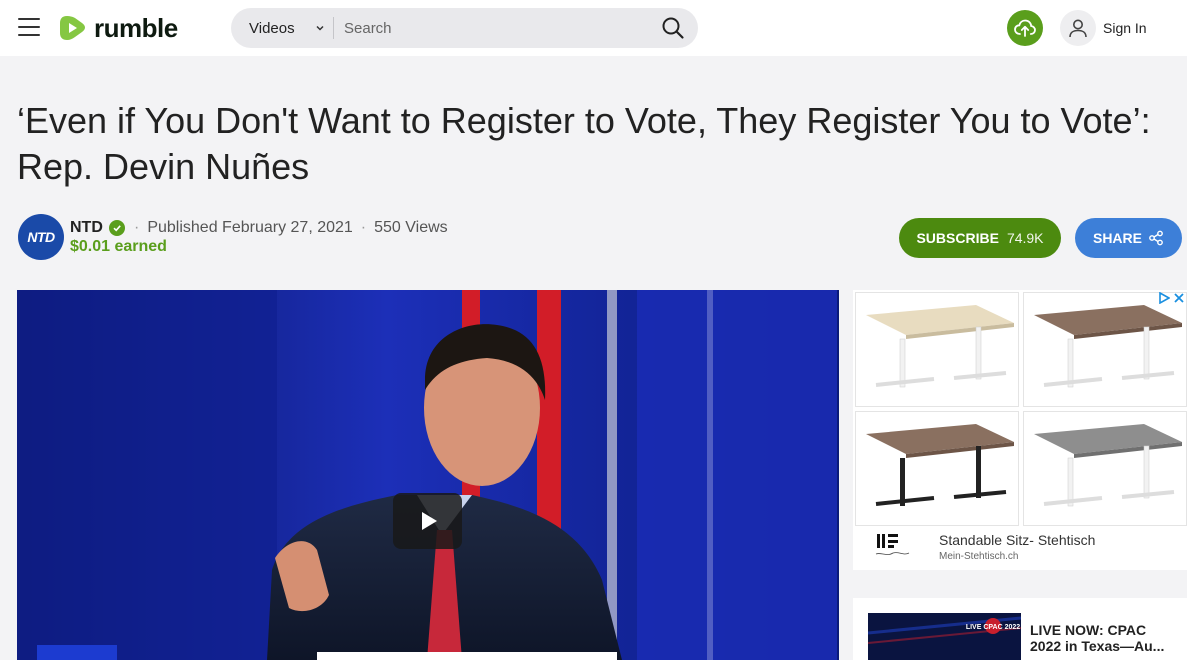 The width and height of the screenshot is (1187, 660). I want to click on search-bar: Videos, so click(464, 28).